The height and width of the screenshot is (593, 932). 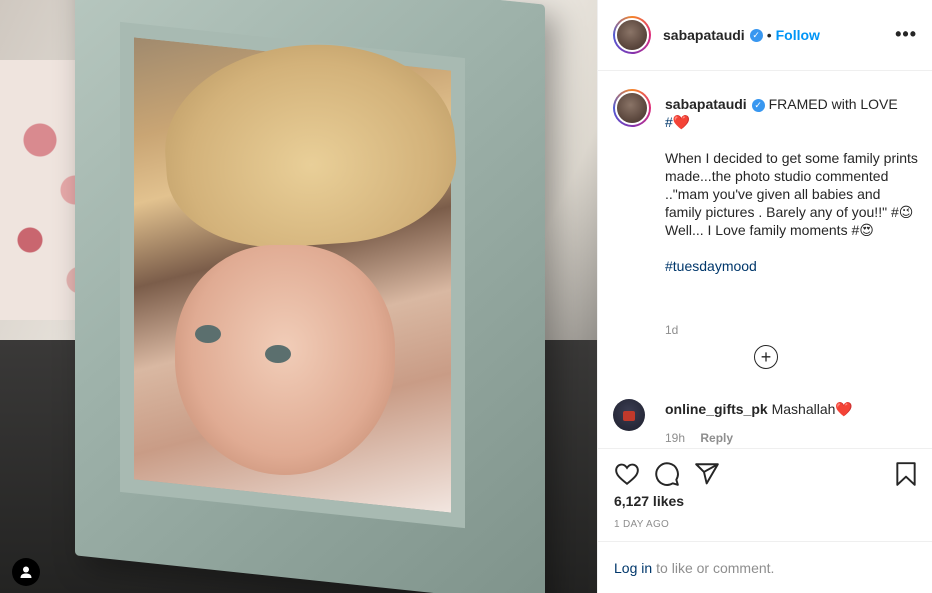 What do you see at coordinates (798, 35) in the screenshot?
I see `follow-button: Follow` at bounding box center [798, 35].